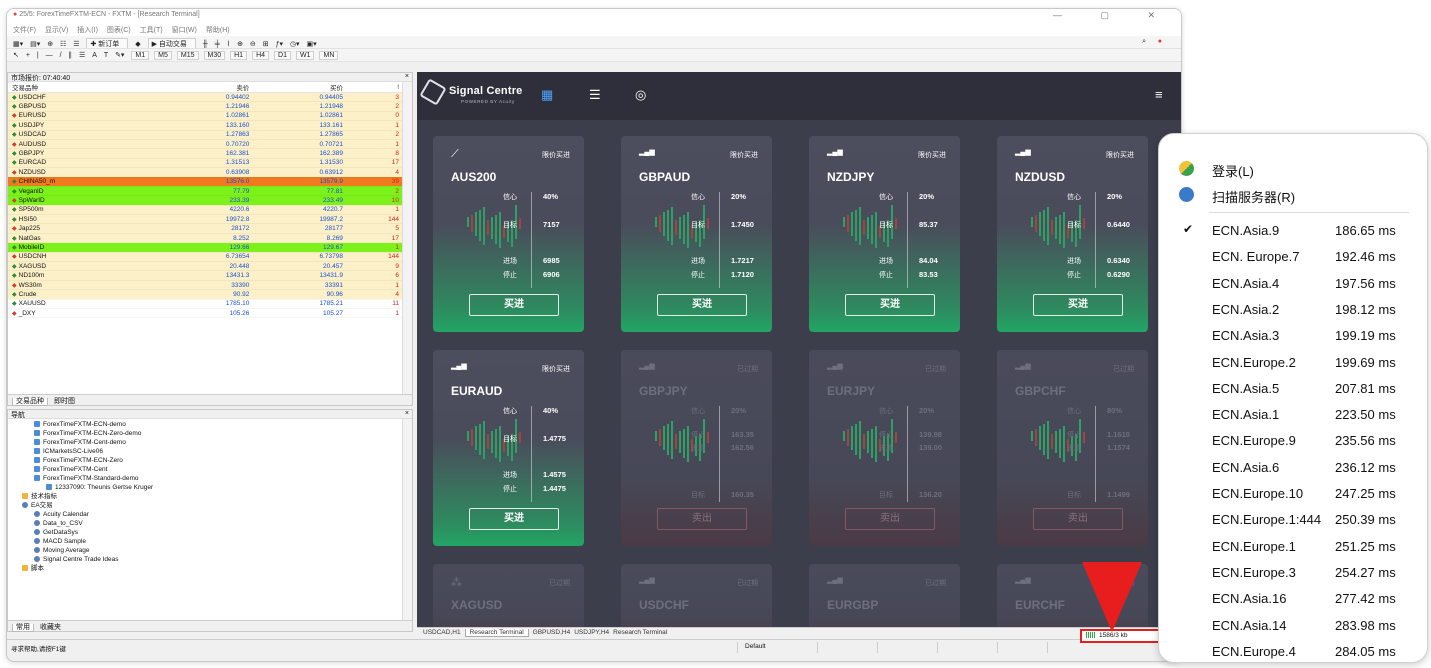 This screenshot has height=668, width=1431. I want to click on timeframe-button: M15, so click(187, 55).